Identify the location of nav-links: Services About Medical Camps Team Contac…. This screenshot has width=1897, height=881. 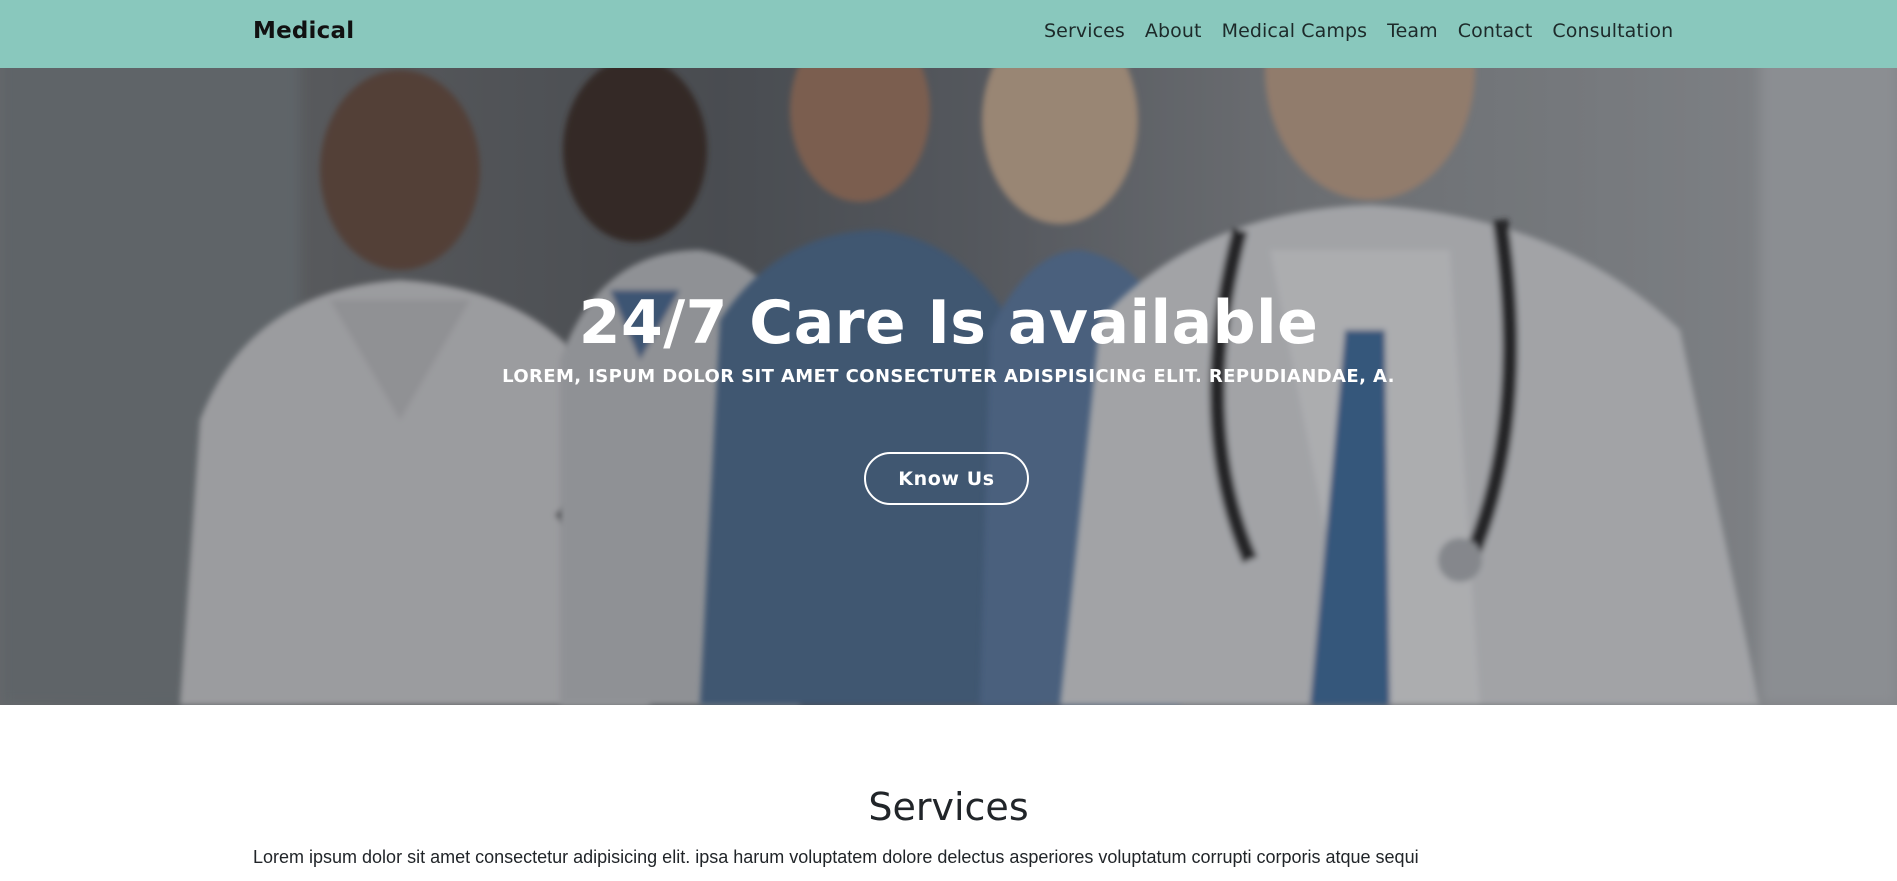
(1358, 31).